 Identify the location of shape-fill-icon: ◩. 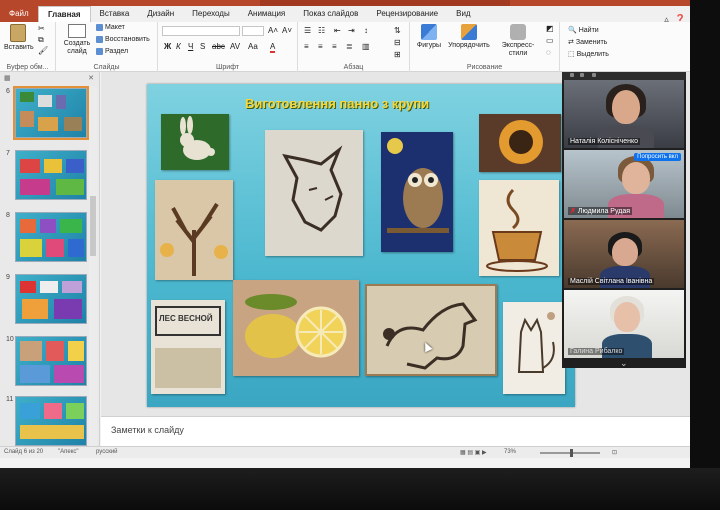
(550, 28).